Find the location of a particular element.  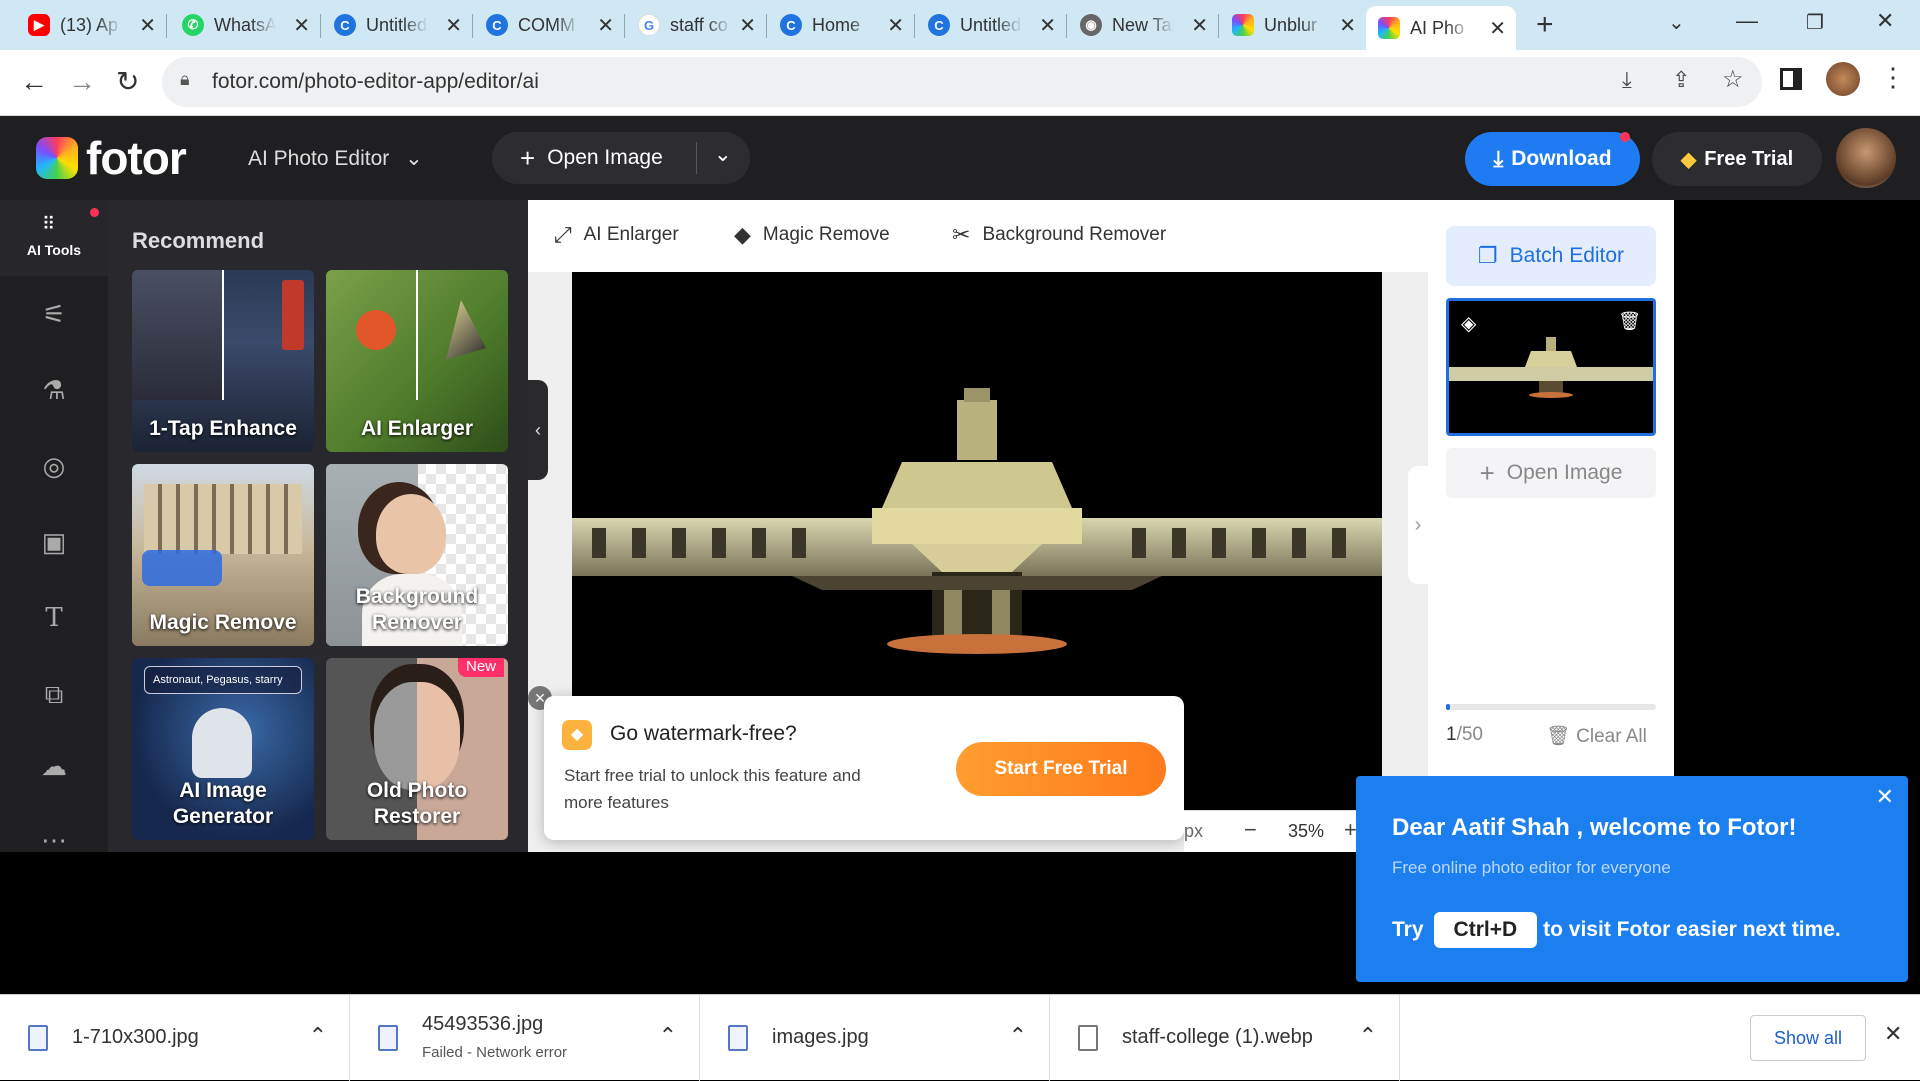

profile-avatar is located at coordinates (1843, 79).